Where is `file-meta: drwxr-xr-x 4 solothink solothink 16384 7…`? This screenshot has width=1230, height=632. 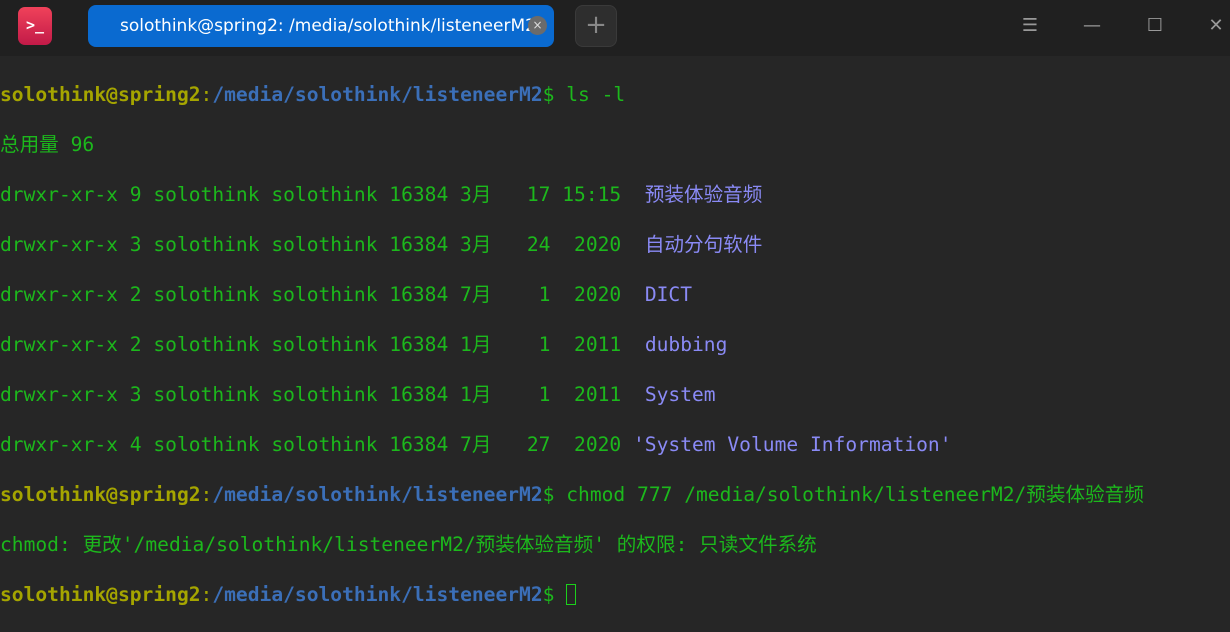 file-meta: drwxr-xr-x 4 solothink solothink 16384 7… is located at coordinates (317, 444).